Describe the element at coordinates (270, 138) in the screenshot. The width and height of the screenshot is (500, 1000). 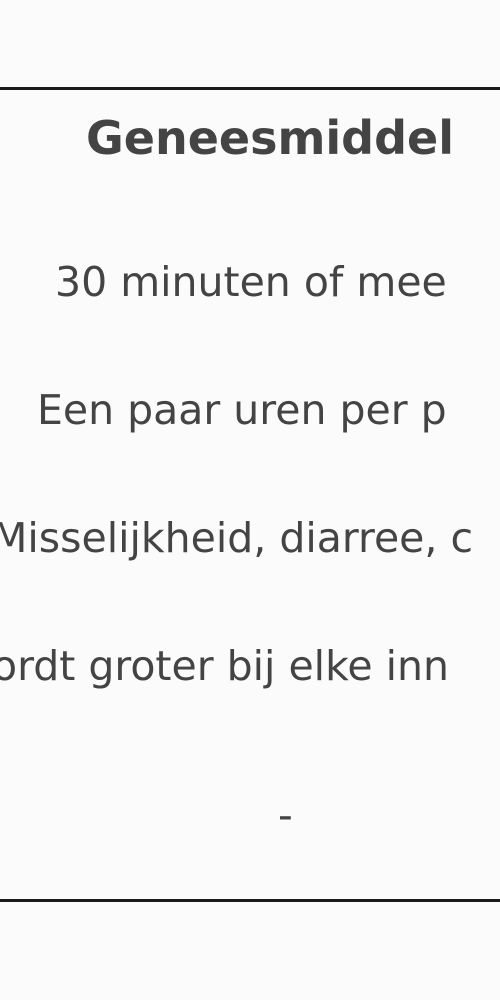
I see `card-title: Geneesmiddel` at that location.